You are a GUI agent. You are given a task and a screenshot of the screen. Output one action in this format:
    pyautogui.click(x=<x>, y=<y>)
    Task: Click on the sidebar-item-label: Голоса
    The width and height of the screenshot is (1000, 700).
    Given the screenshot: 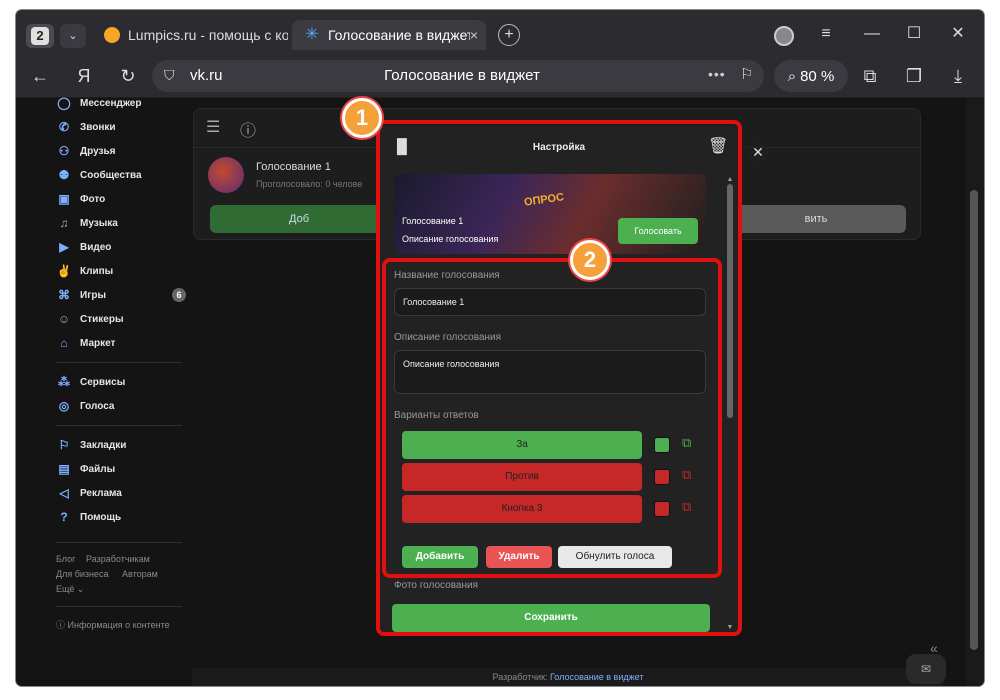 What is the action you would take?
    pyautogui.click(x=97, y=406)
    